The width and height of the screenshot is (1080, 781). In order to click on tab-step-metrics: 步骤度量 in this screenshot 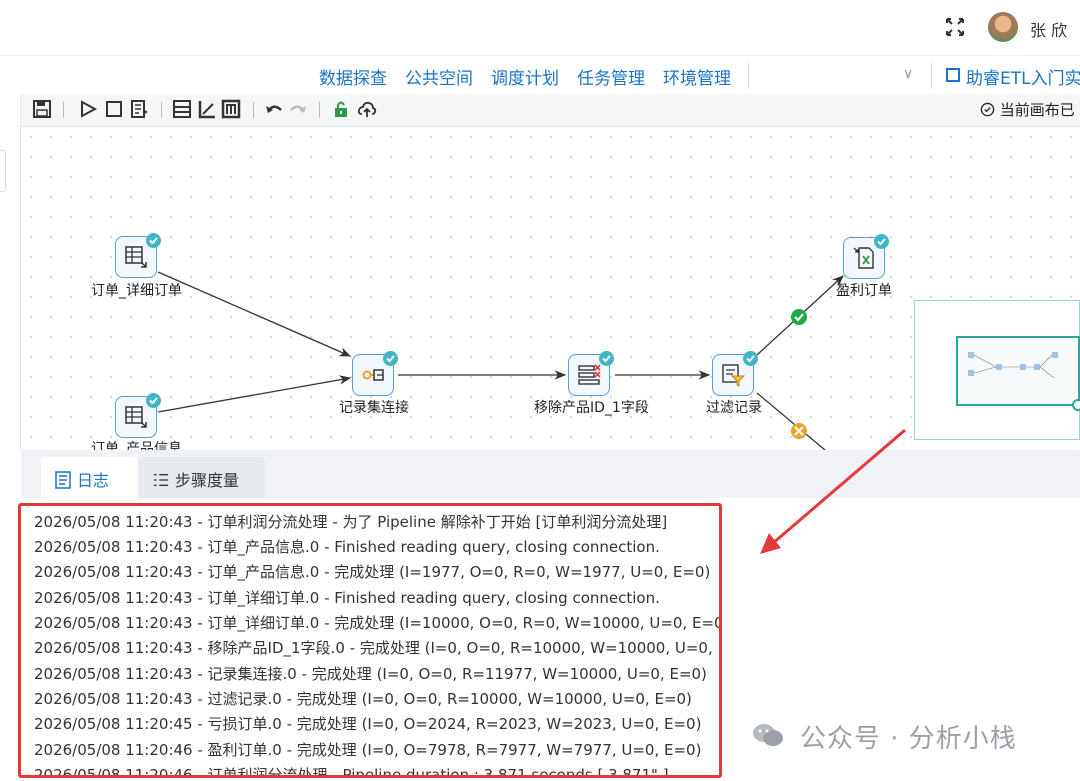, I will do `click(202, 477)`.